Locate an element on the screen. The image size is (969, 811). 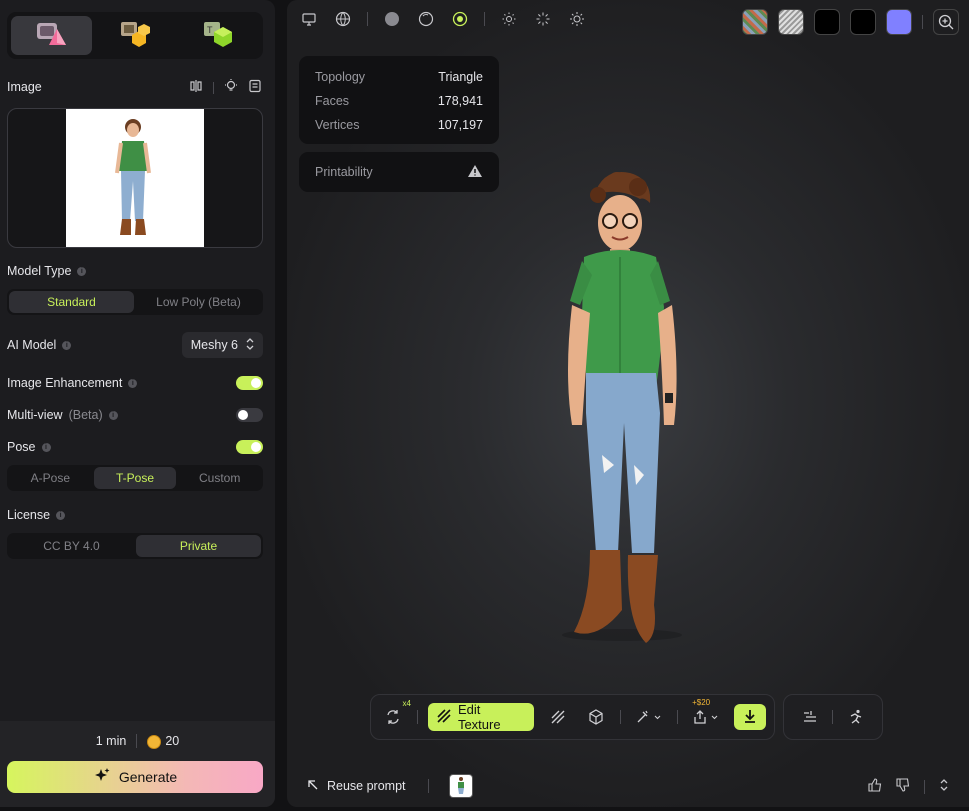
model-type-row: Model Type i is located at coordinates (135, 271).